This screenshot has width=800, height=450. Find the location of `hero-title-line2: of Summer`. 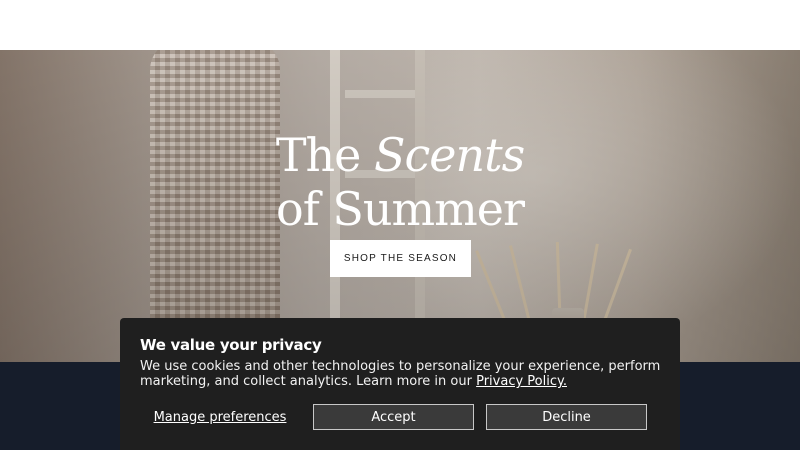

hero-title-line2: of Summer is located at coordinates (400, 209).